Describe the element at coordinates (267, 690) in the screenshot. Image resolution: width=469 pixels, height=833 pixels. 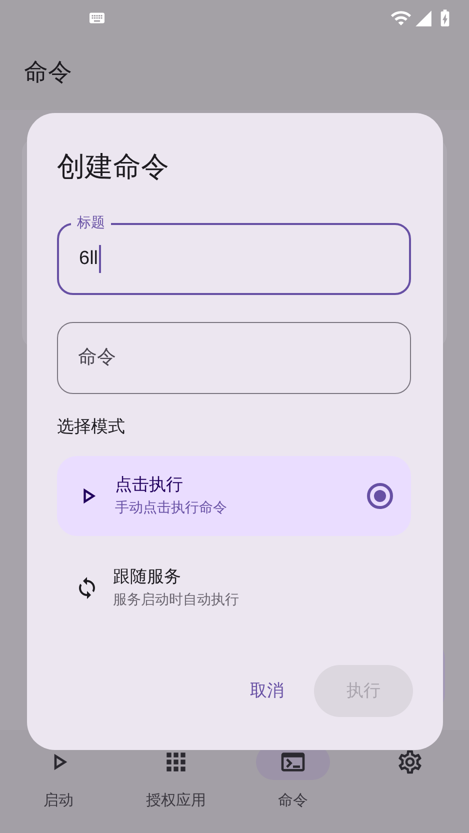
I see `cancel-button: 取消` at that location.